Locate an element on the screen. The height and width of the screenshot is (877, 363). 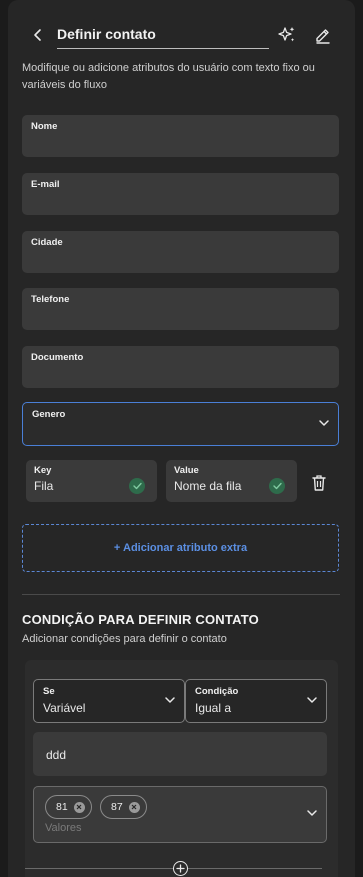
value-chip: 81 is located at coordinates (68, 807).